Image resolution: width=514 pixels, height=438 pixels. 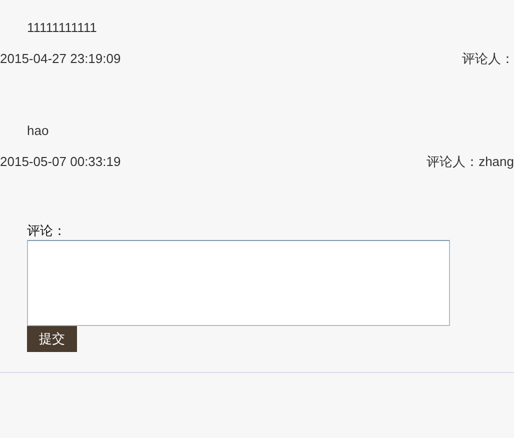 What do you see at coordinates (470, 162) in the screenshot?
I see `comment-author: 评论人：zhang` at bounding box center [470, 162].